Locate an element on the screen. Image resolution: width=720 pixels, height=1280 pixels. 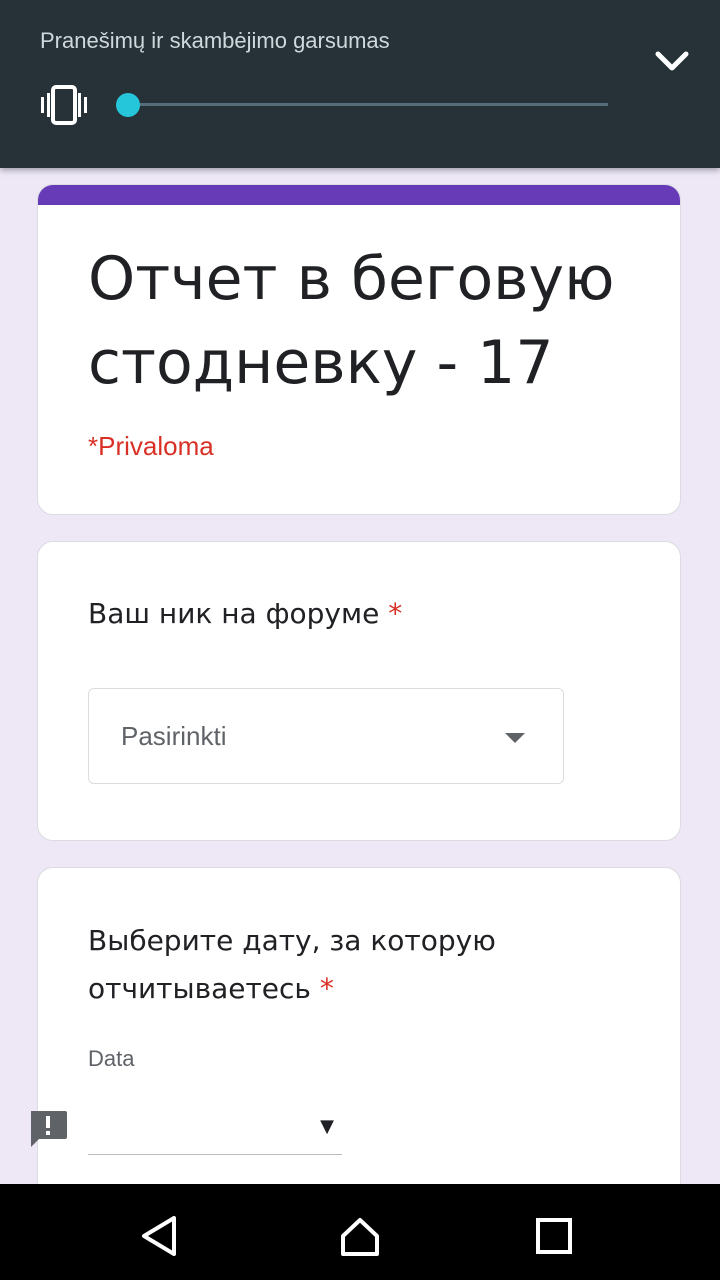
dropdown-arrow-icon: ▼ is located at coordinates (327, 1126).